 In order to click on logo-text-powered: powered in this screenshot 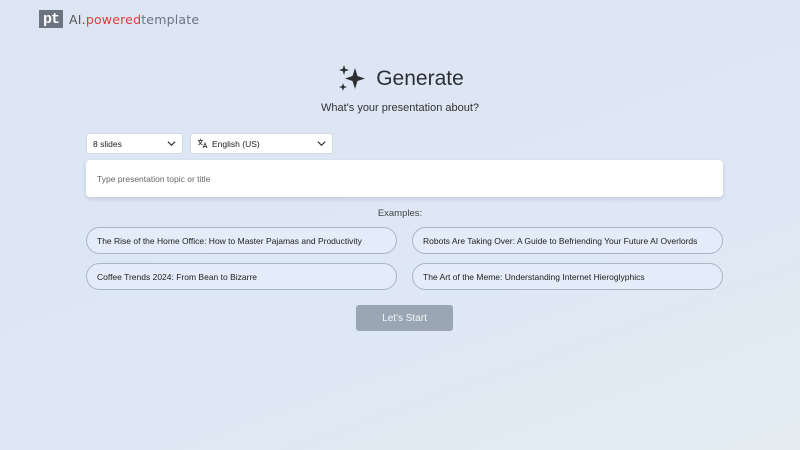, I will do `click(113, 19)`.